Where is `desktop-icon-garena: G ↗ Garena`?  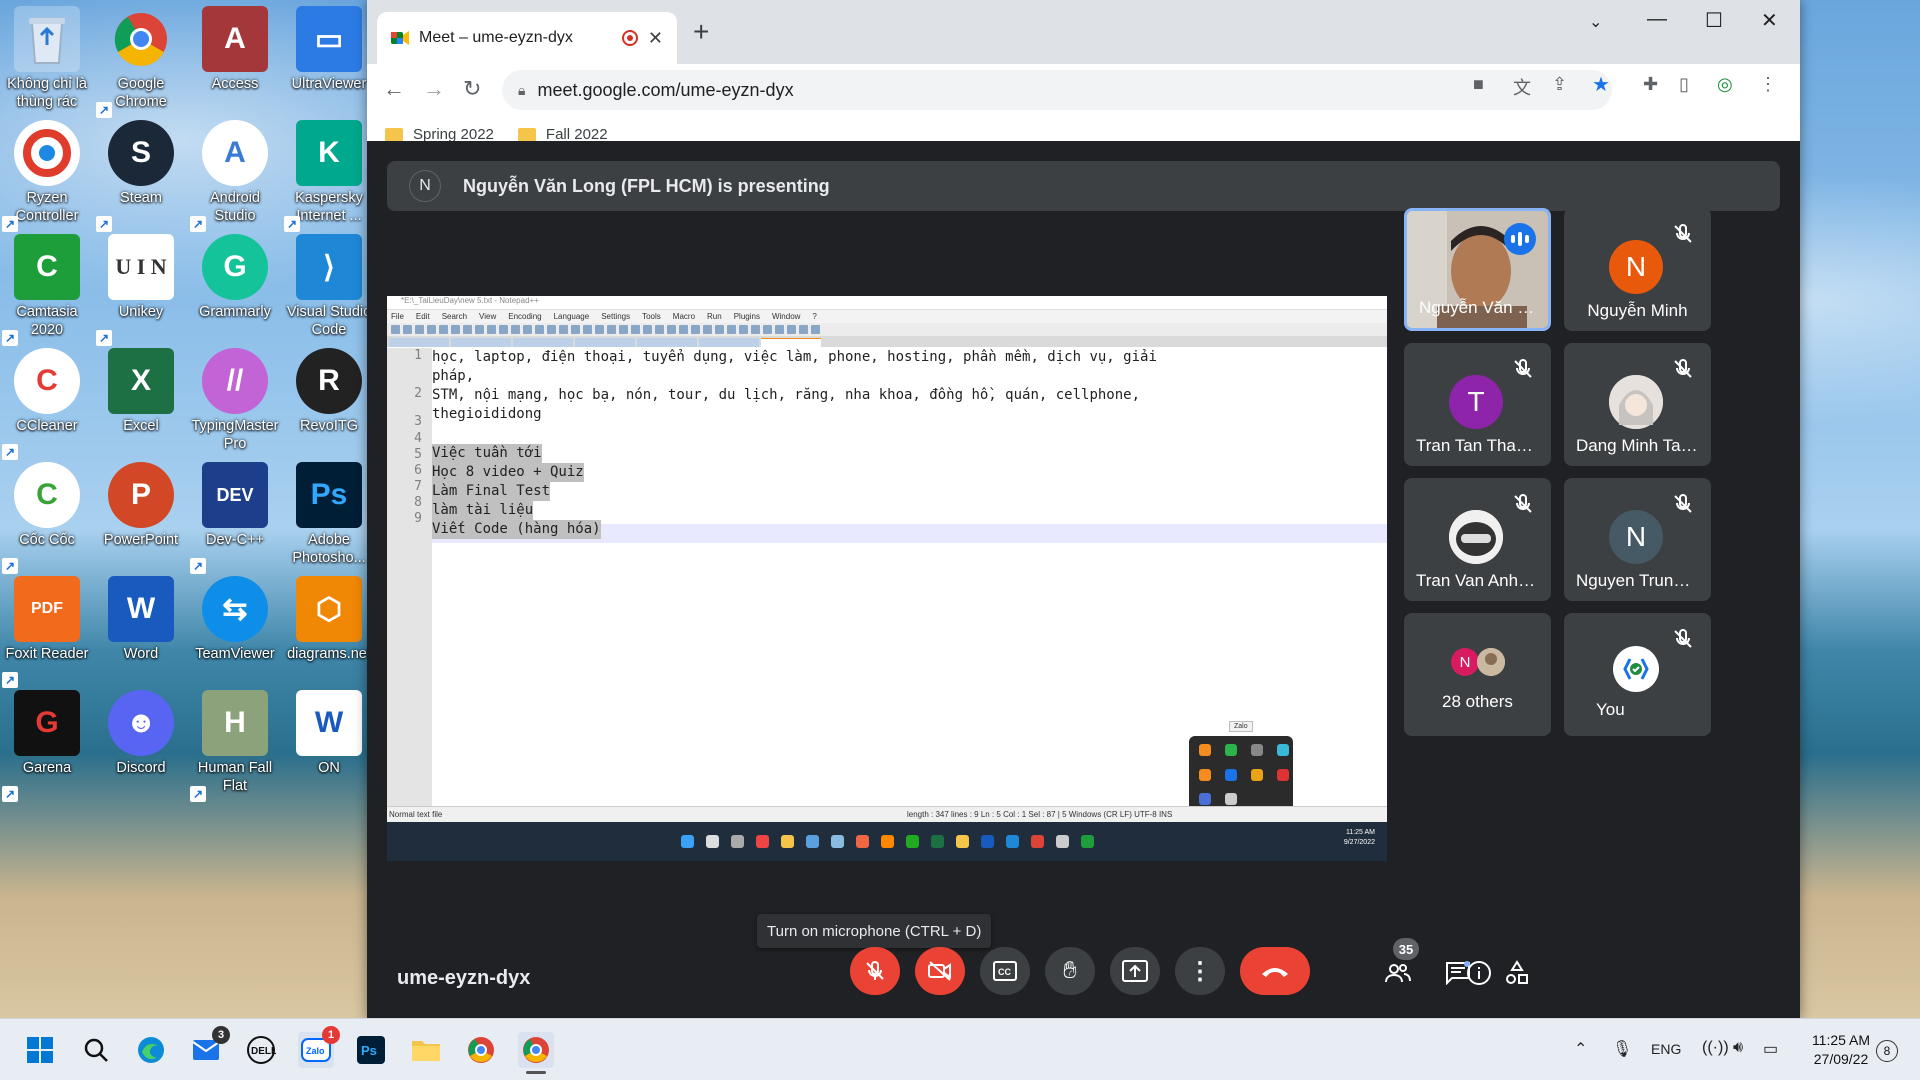 desktop-icon-garena: G ↗ Garena is located at coordinates (47, 747).